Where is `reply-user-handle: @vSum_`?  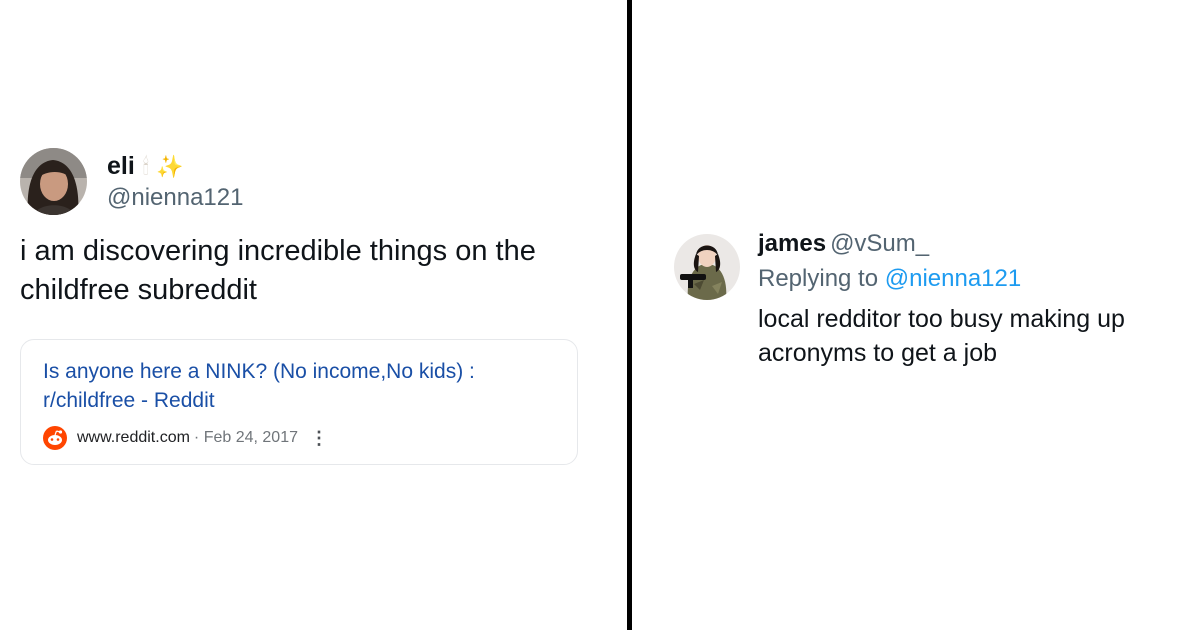 reply-user-handle: @vSum_ is located at coordinates (880, 243).